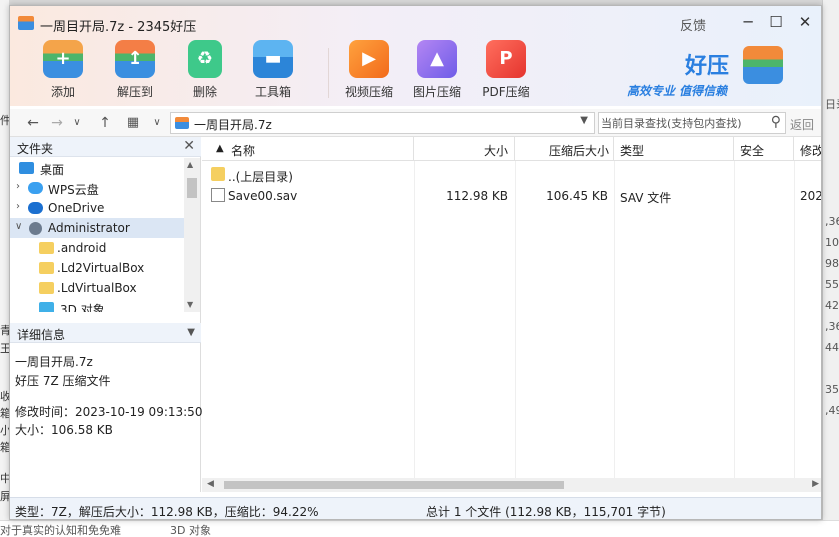 The image size is (839, 537). I want to click on video-compress-button: ▶ 视频压缩, so click(369, 71).